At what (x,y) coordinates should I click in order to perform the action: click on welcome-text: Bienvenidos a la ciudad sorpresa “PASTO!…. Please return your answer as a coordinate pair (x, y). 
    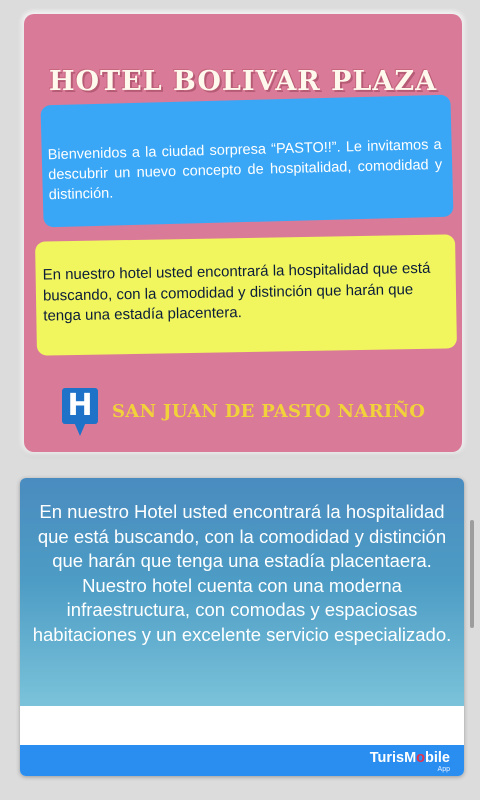
    Looking at the image, I should click on (245, 170).